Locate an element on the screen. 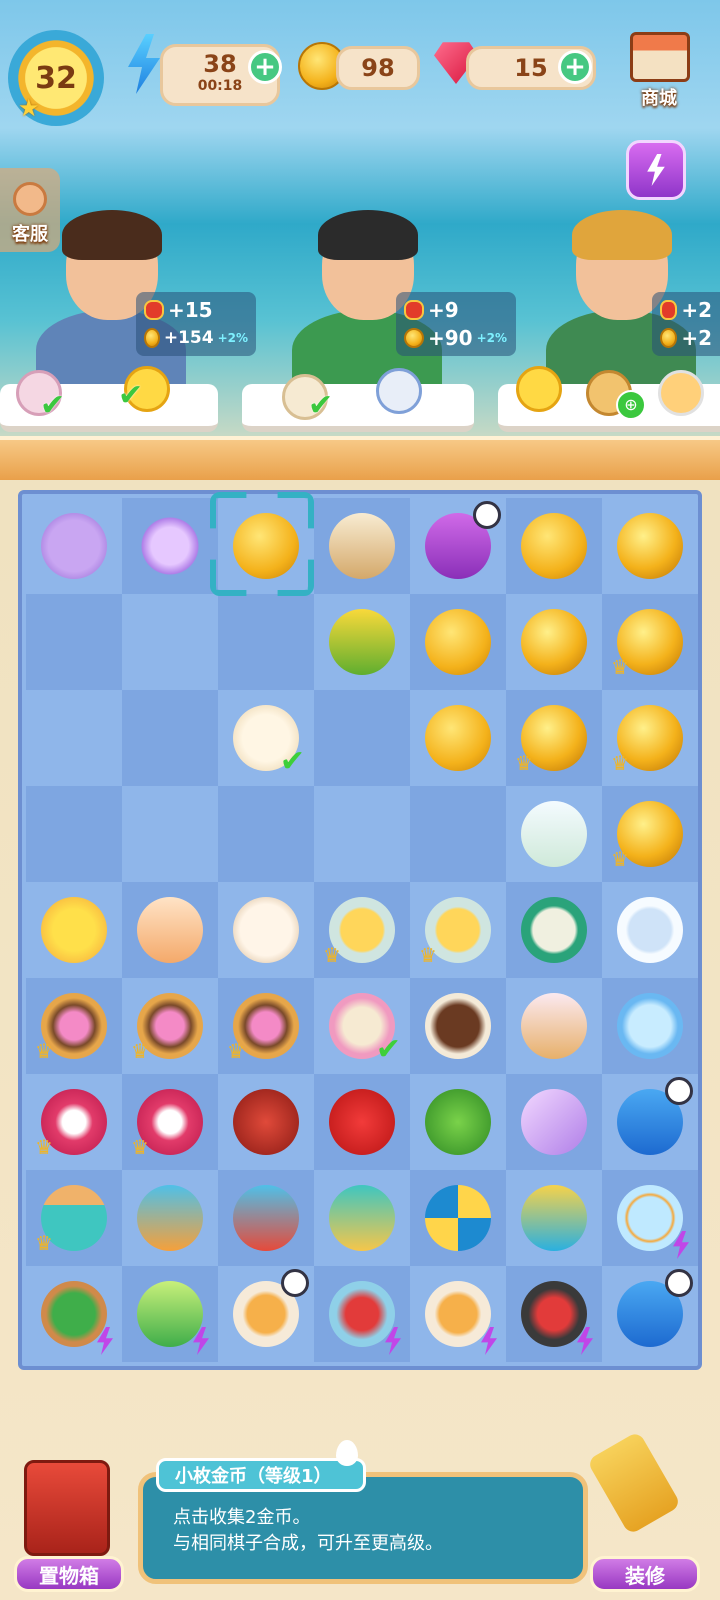 This screenshot has width=720, height=1600. corn-icon is located at coordinates (362, 642).